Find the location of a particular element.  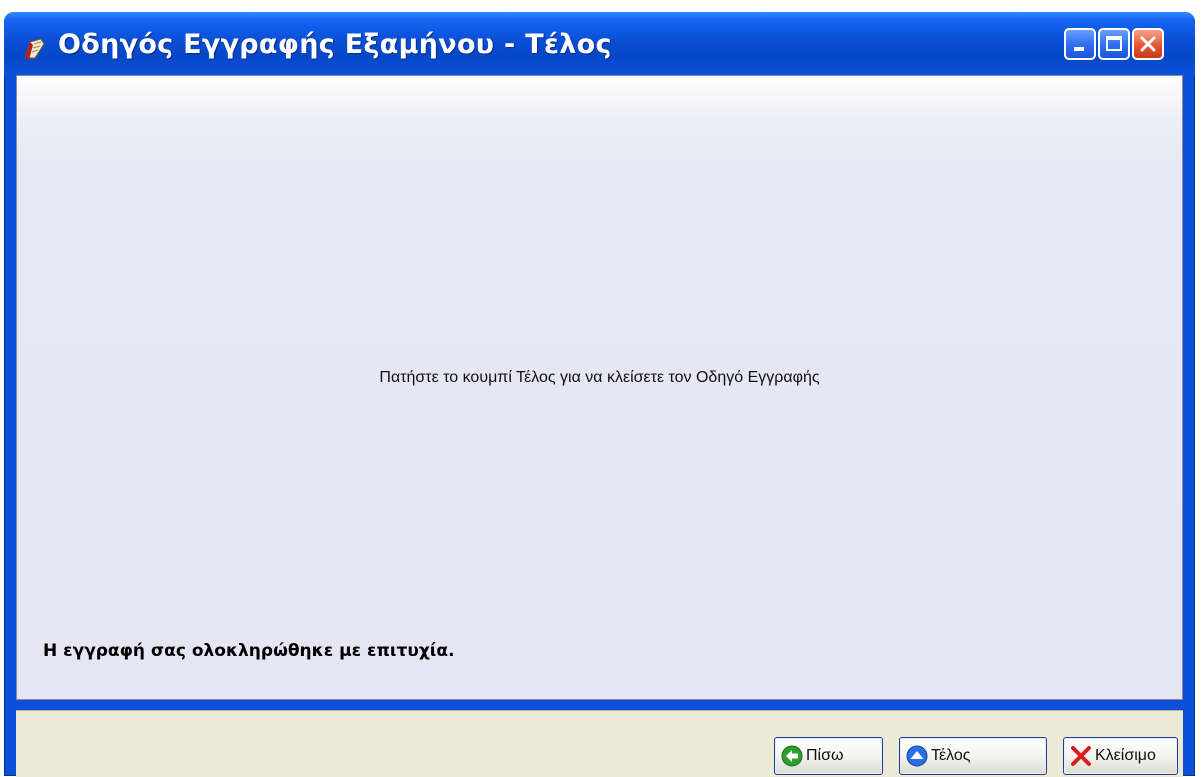

minimize-icon is located at coordinates (1079, 49).